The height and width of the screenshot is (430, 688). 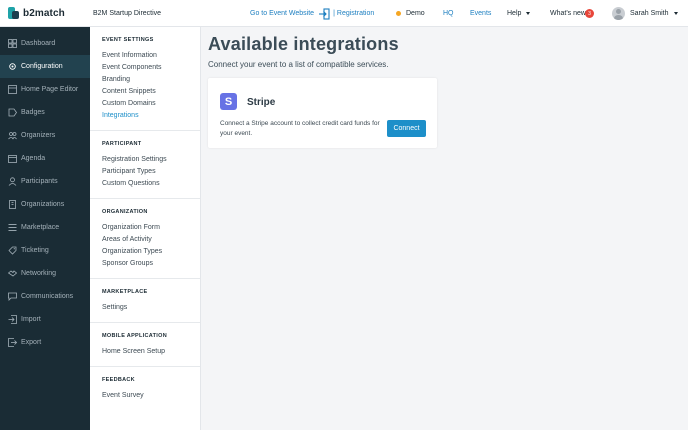 I want to click on brand: b2match, so click(x=45, y=13).